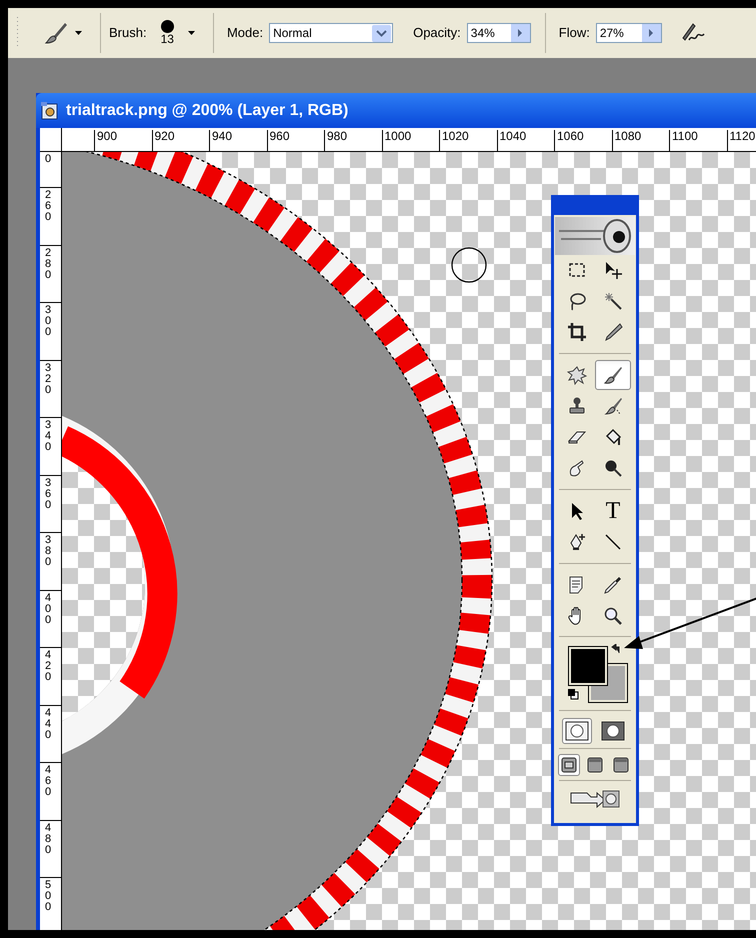 This screenshot has height=938, width=756. Describe the element at coordinates (48, 551) in the screenshot. I see `ruler-label: 380` at that location.